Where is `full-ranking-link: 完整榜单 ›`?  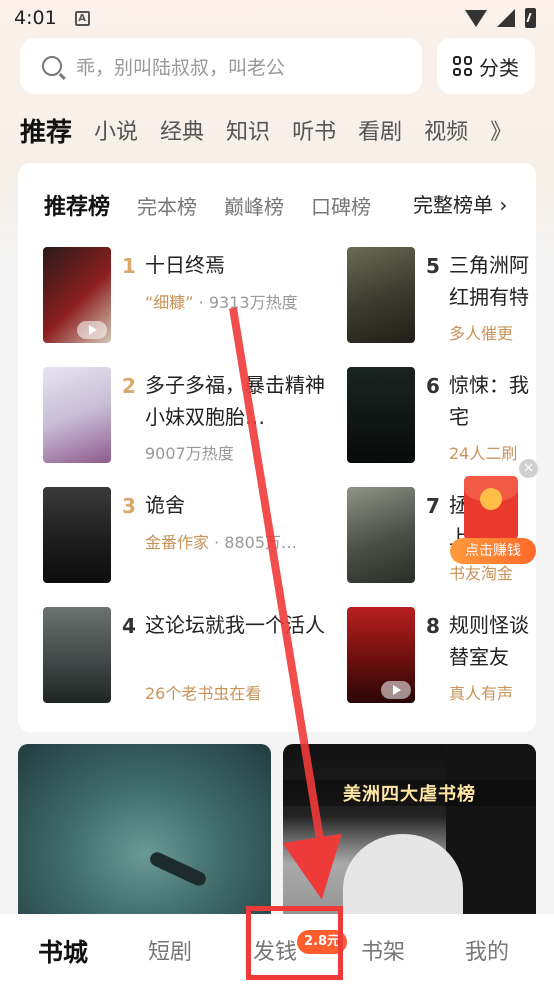
full-ranking-link: 完整榜单 › is located at coordinates (460, 205).